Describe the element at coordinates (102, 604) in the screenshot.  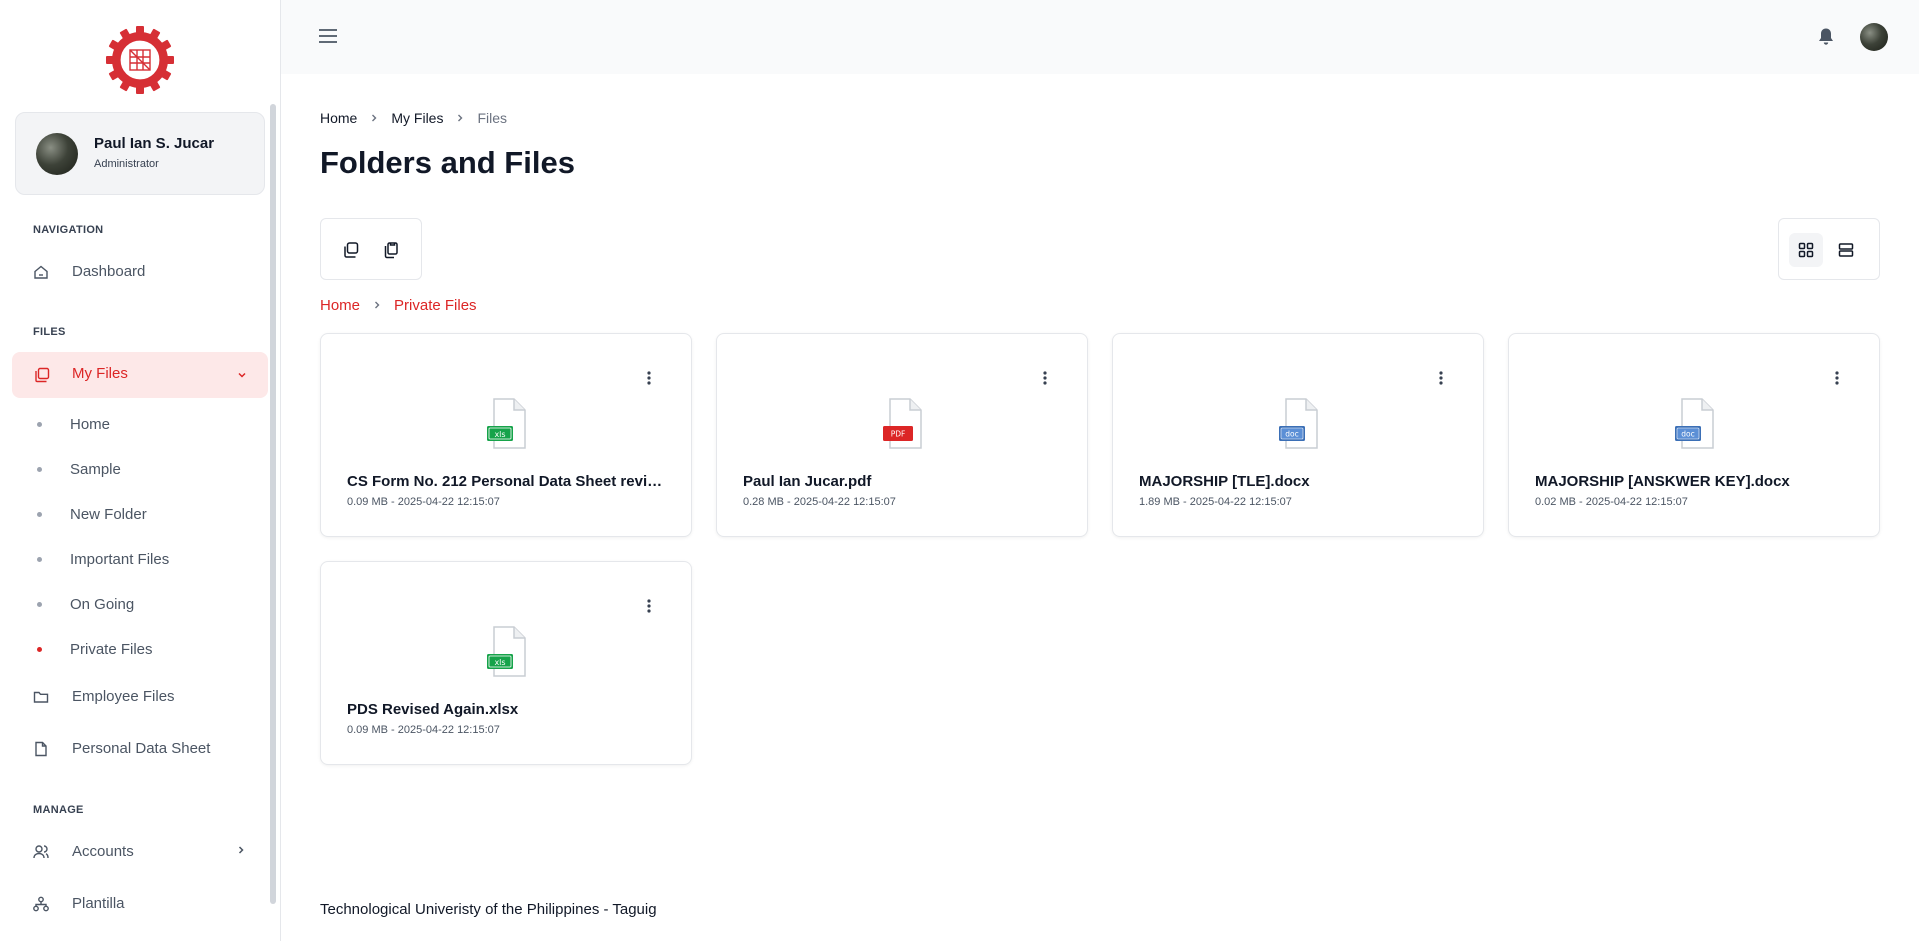
I see `sidebar-subitem-label: On Going` at that location.